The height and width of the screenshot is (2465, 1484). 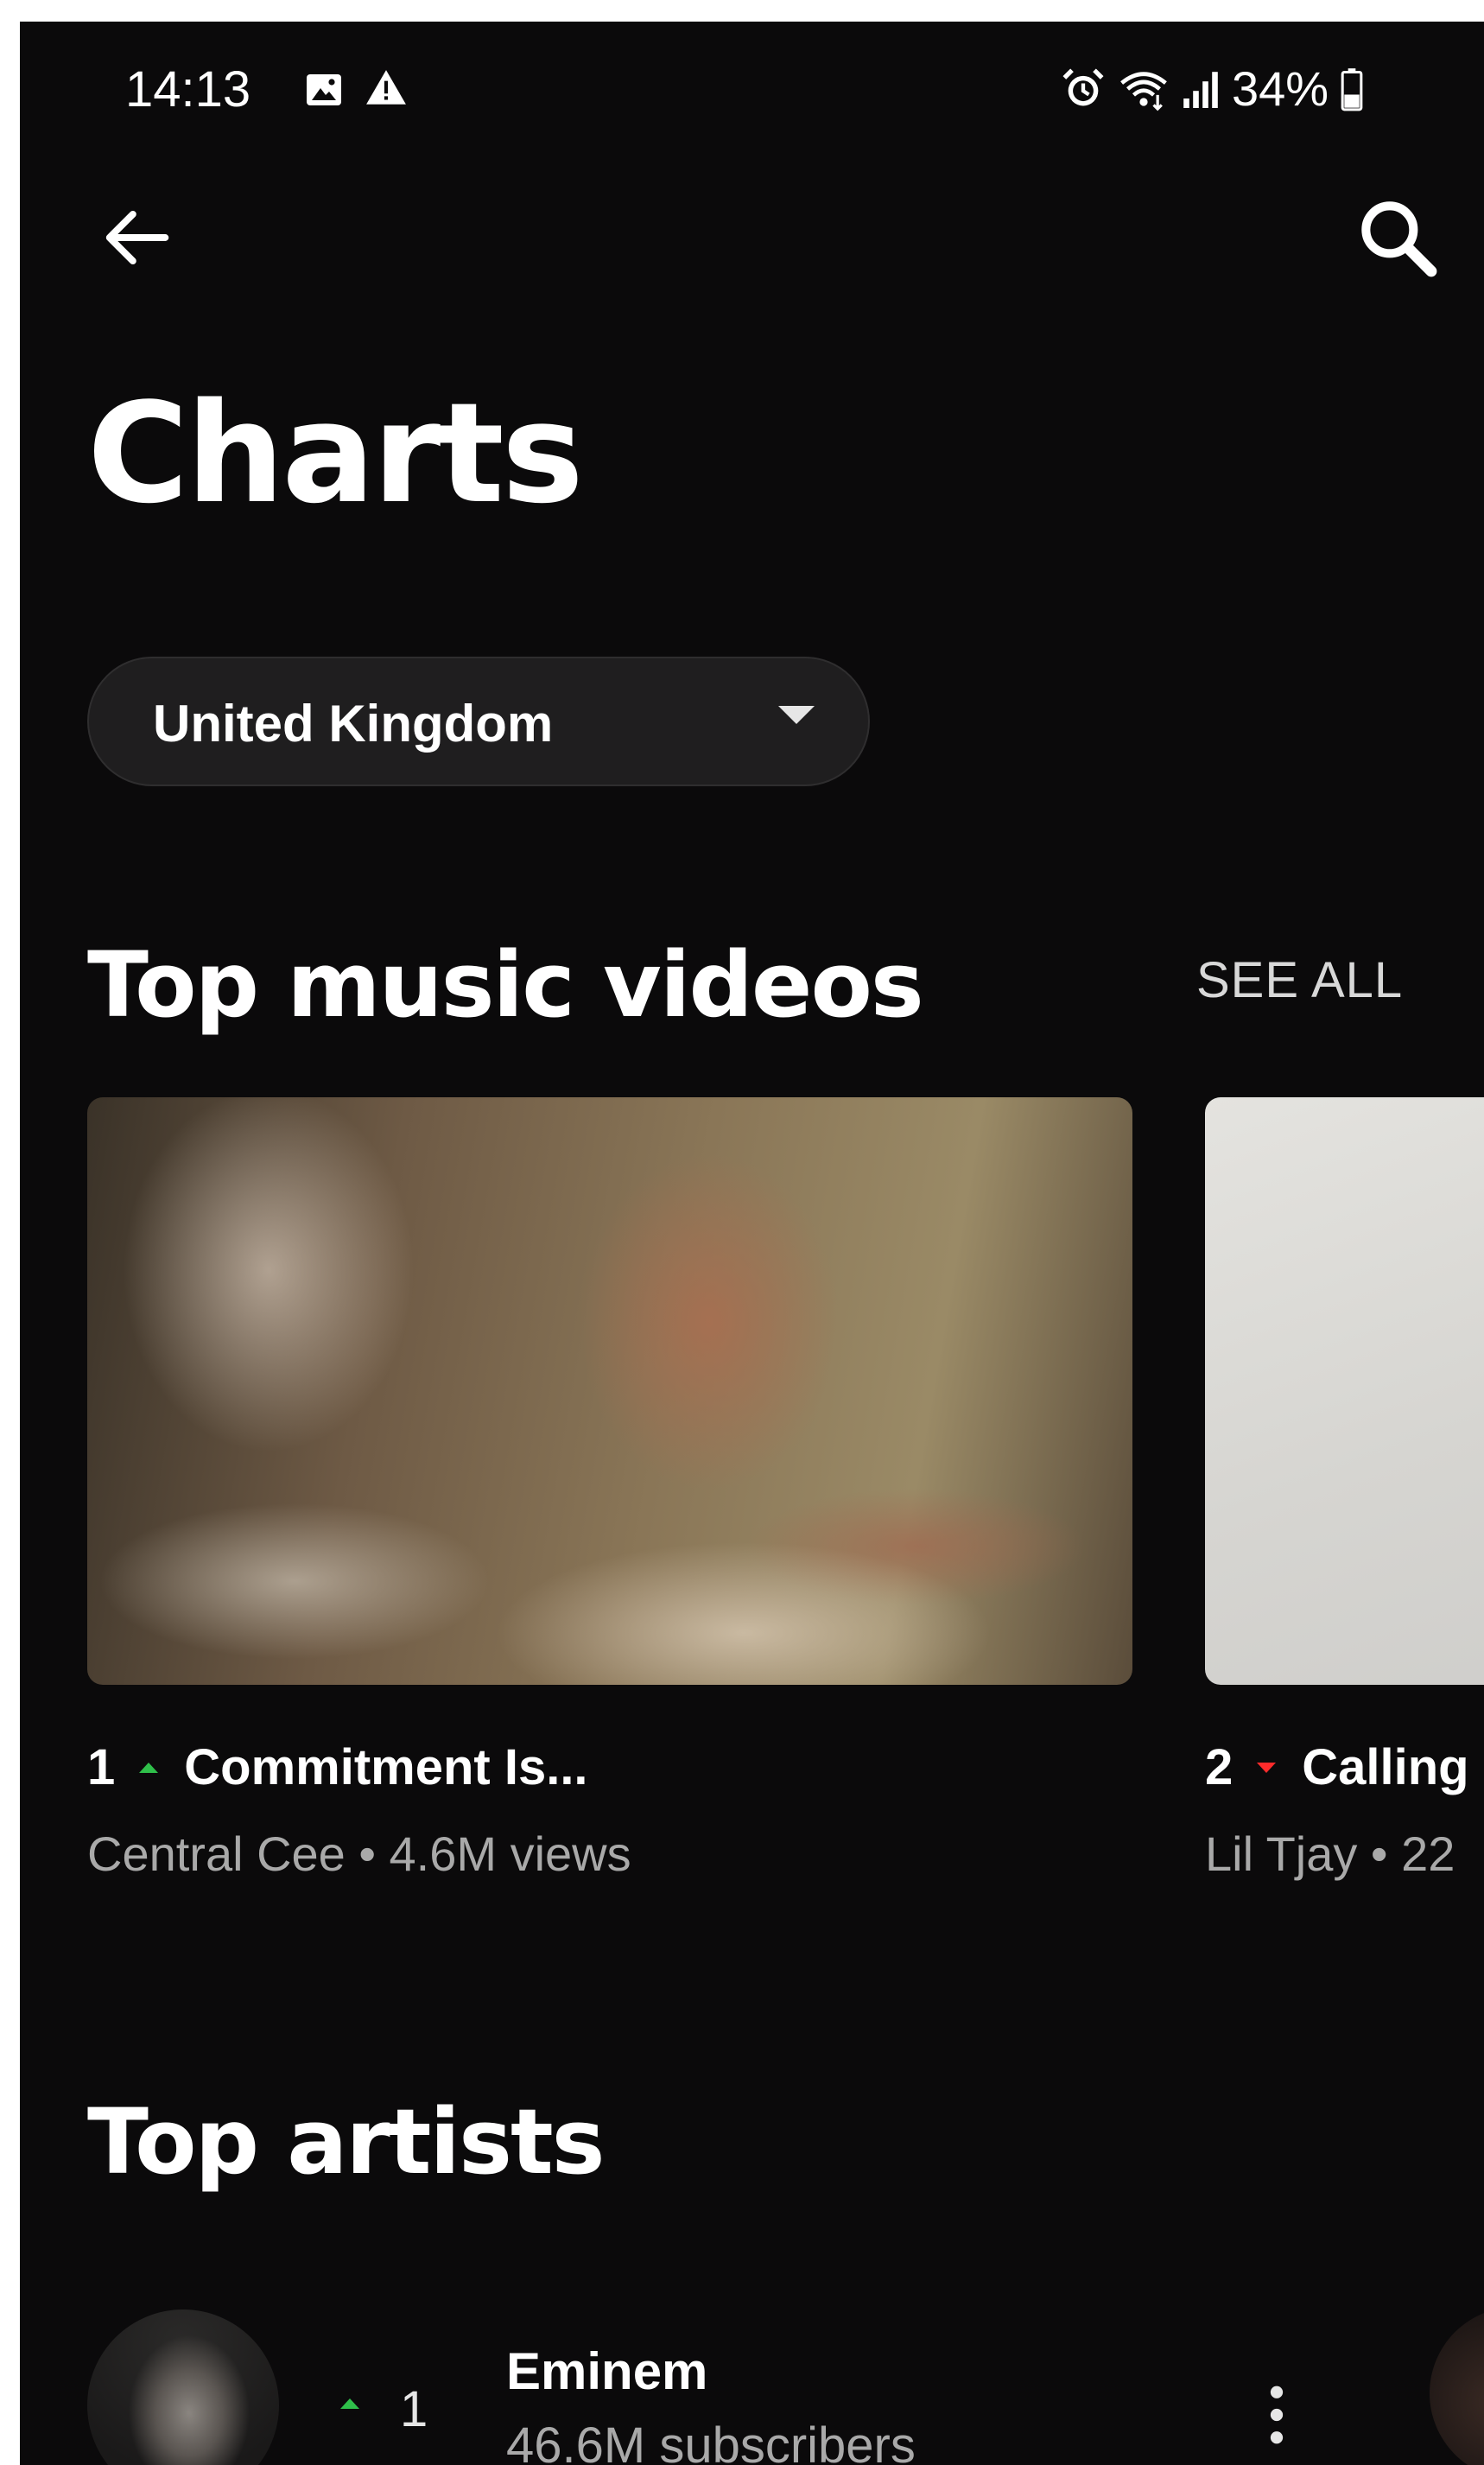 I want to click on back-button, so click(x=136, y=237).